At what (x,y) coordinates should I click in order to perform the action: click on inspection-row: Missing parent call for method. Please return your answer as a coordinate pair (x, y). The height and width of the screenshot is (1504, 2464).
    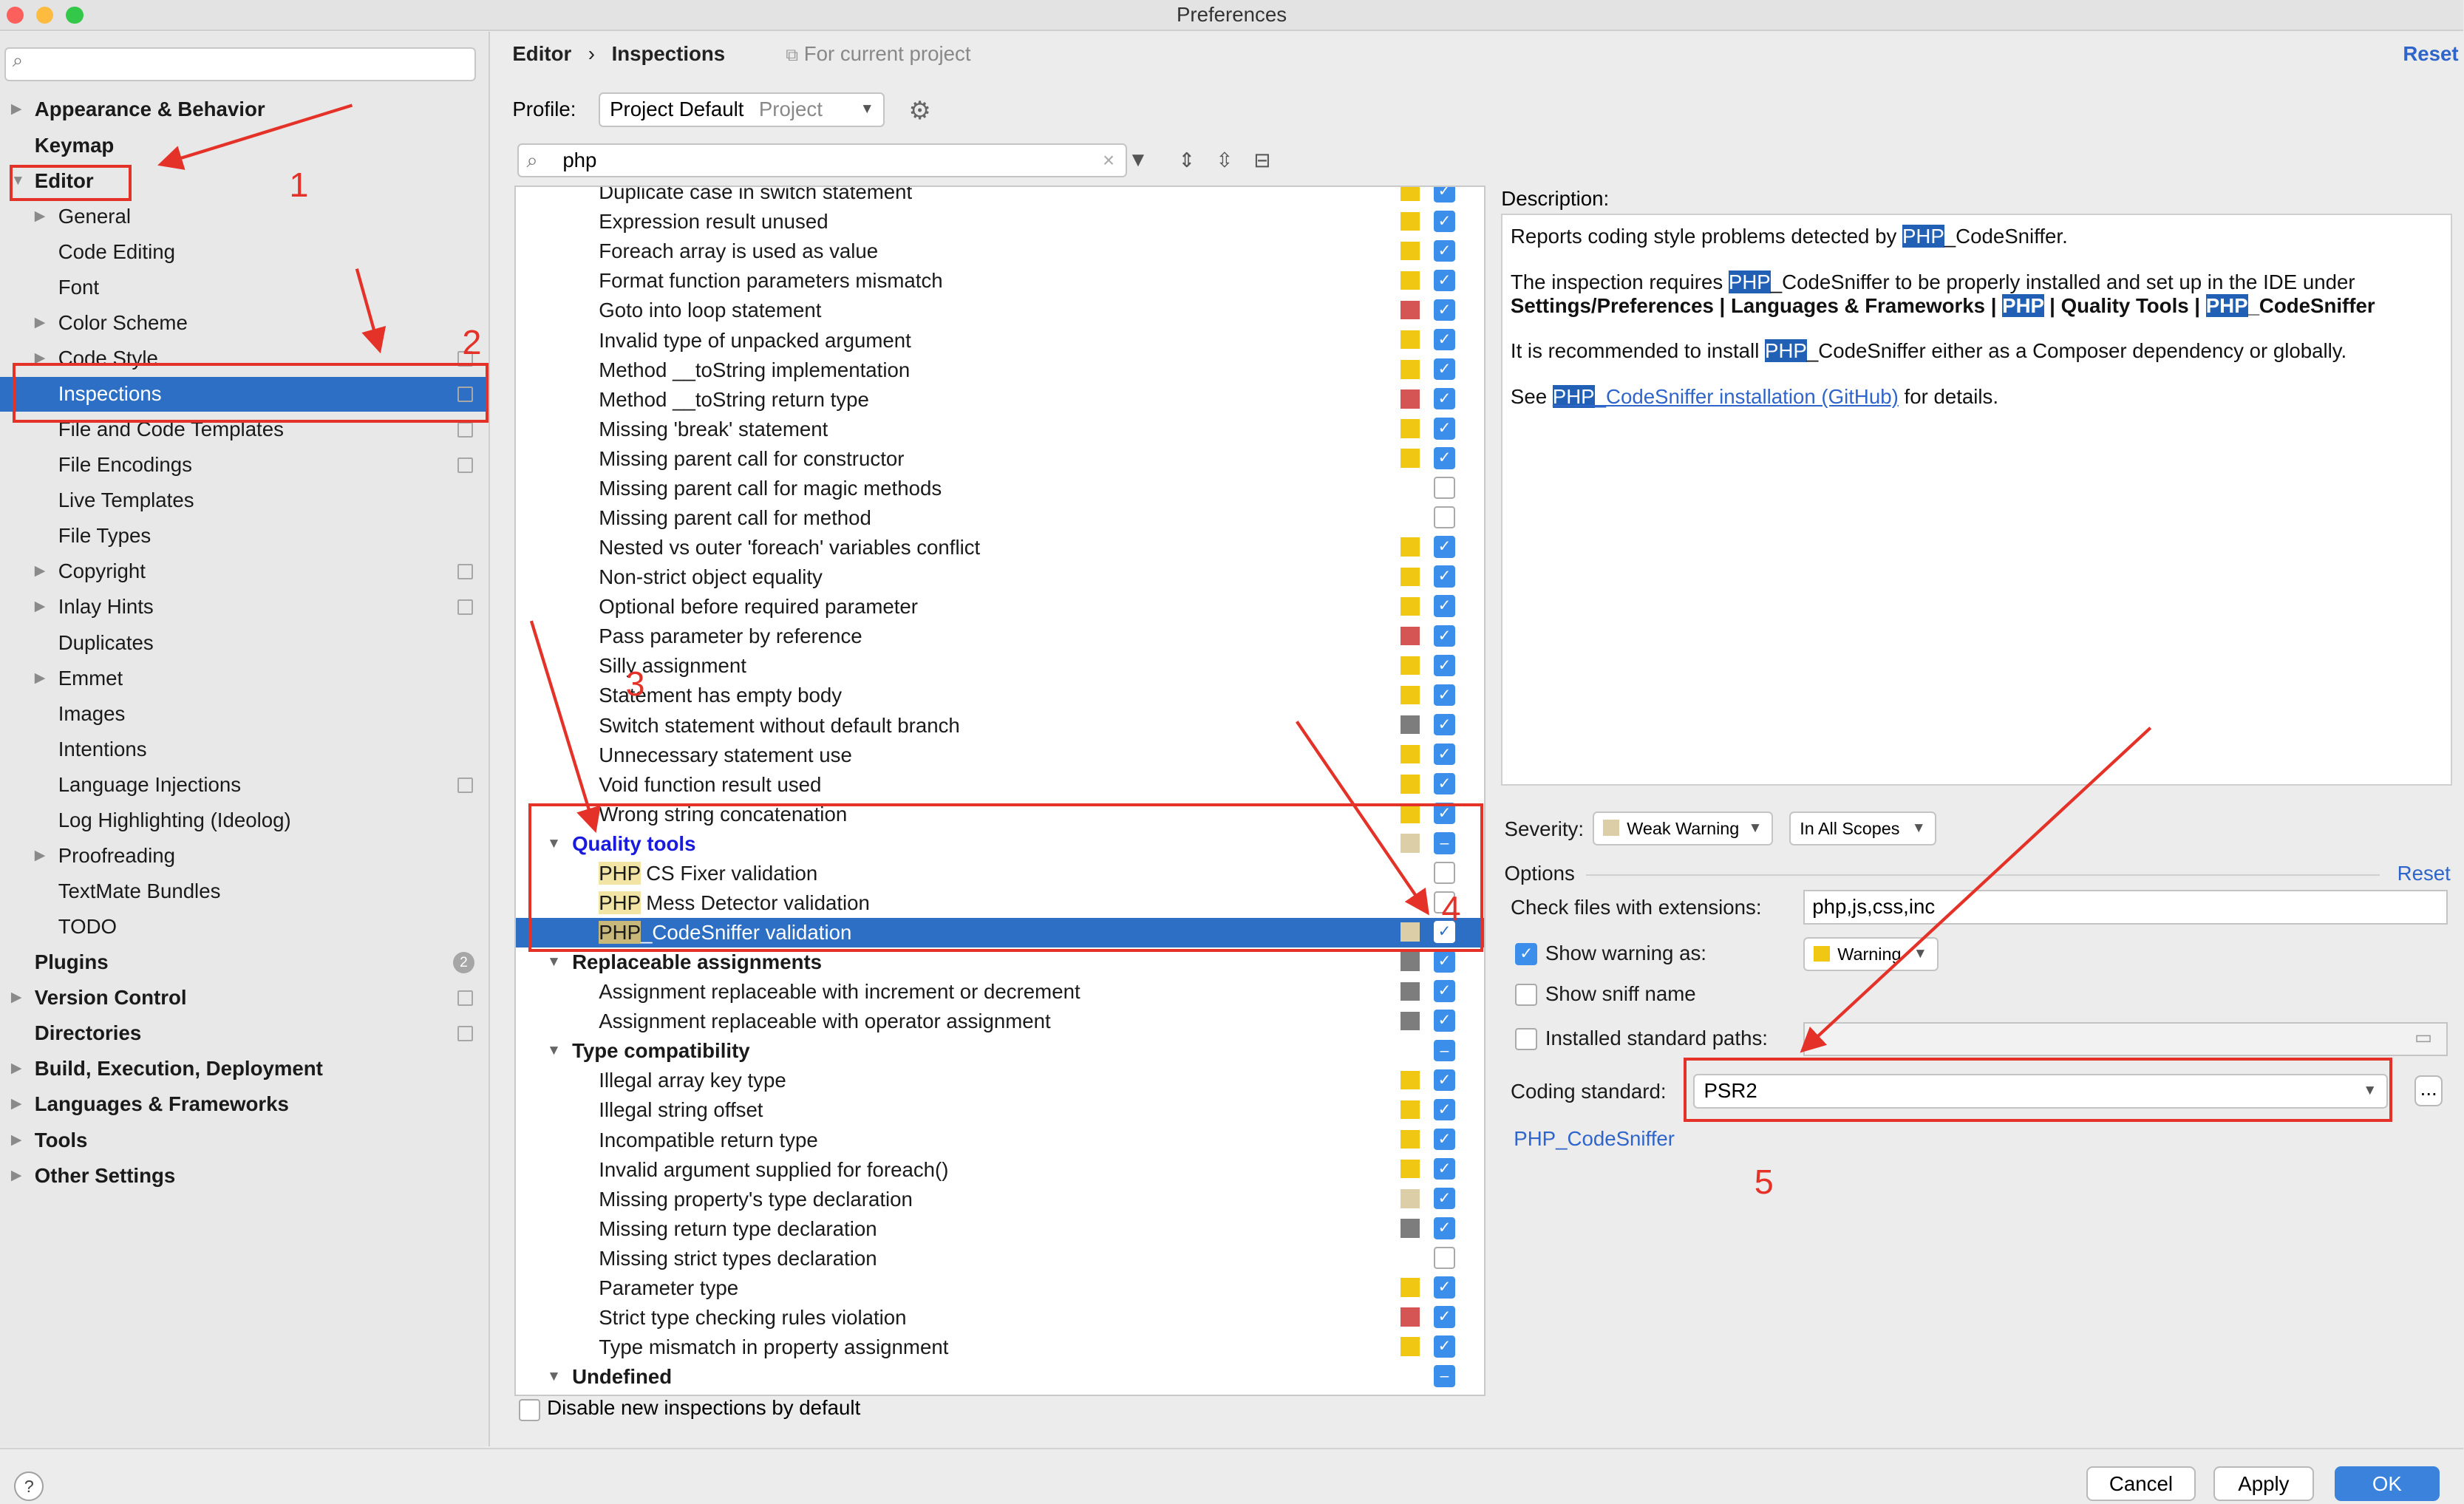
    Looking at the image, I should click on (1000, 518).